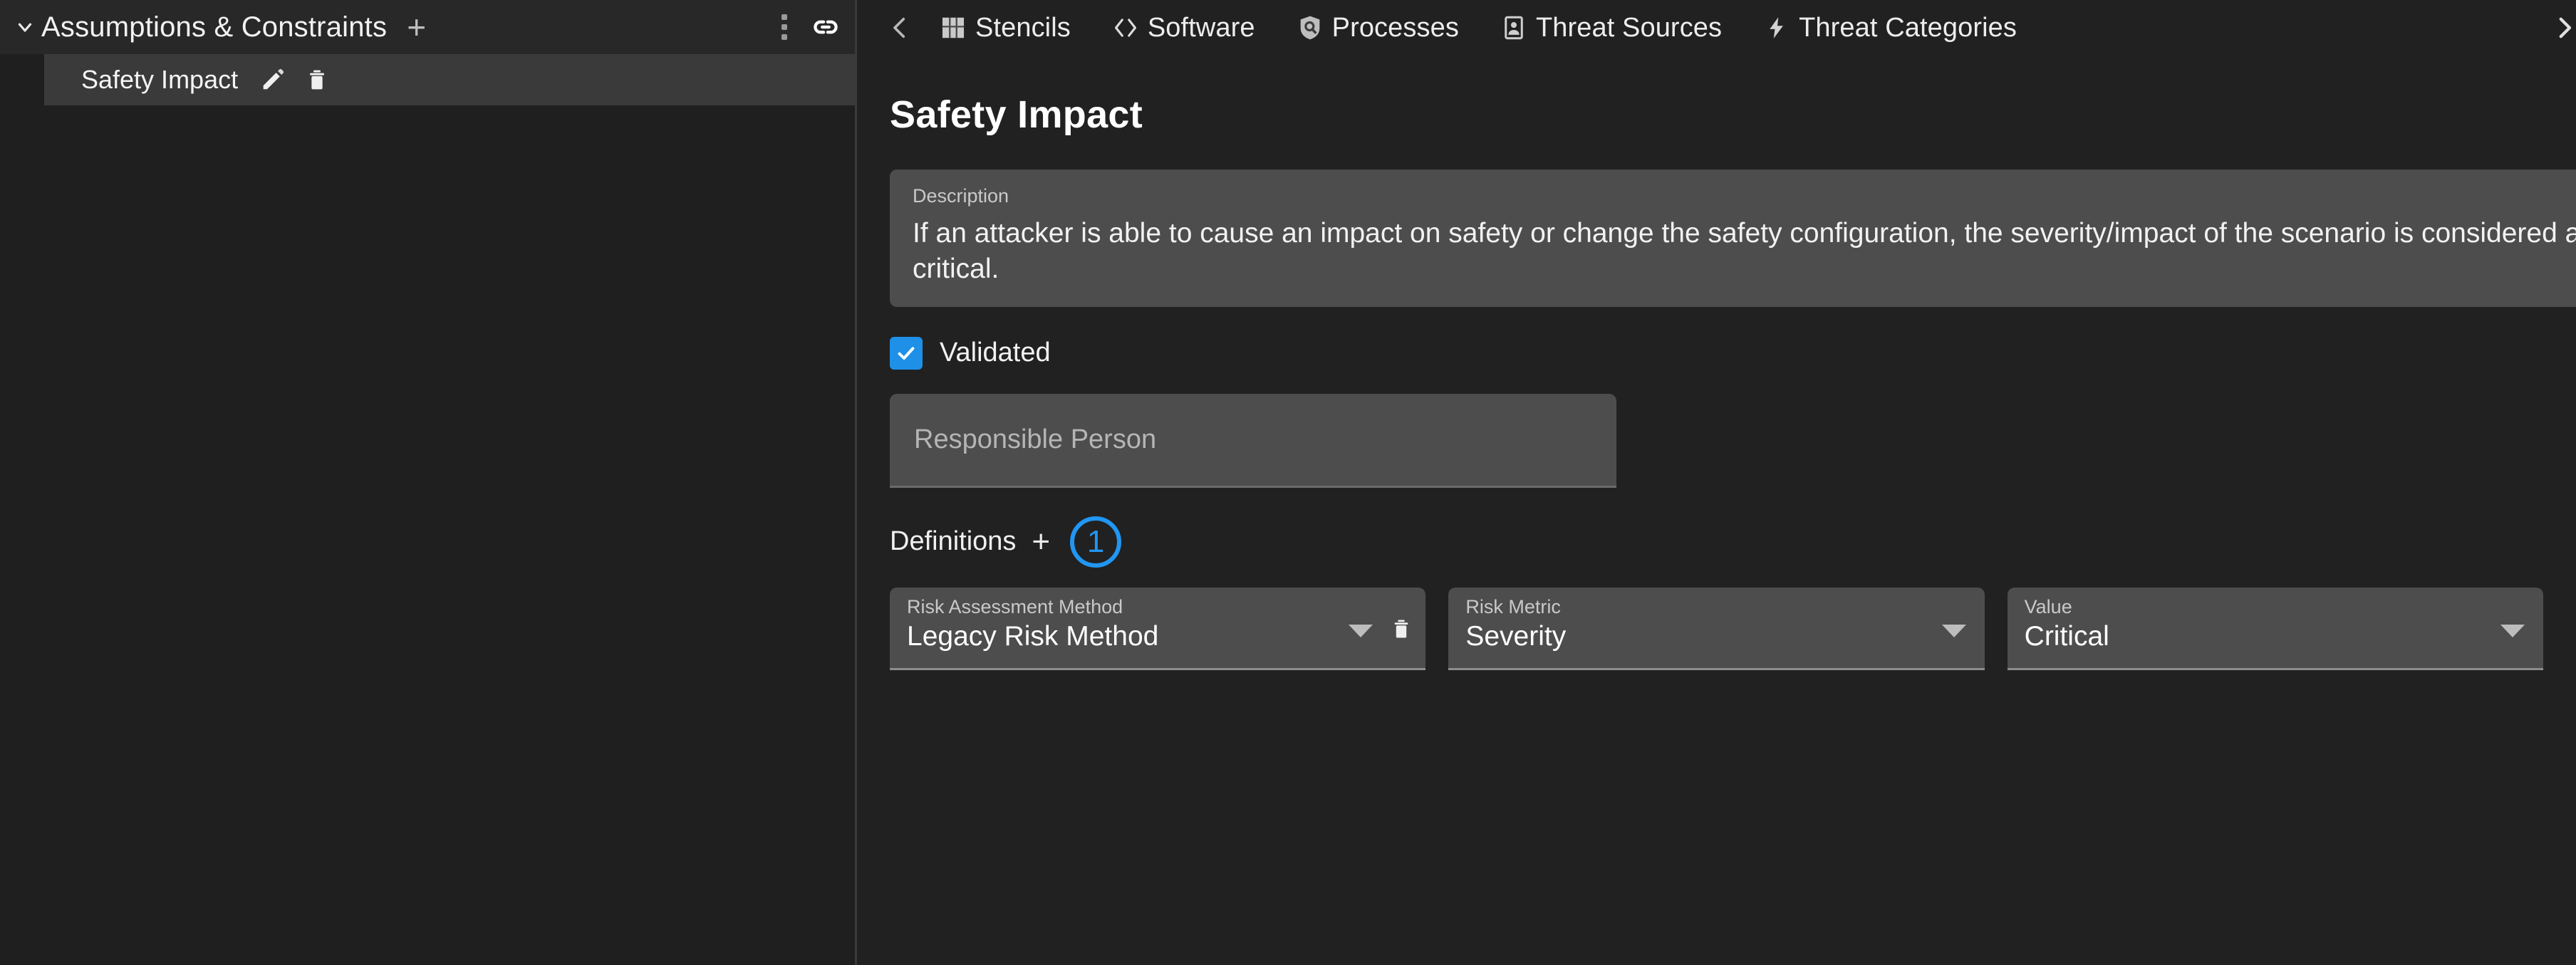  What do you see at coordinates (1716, 542) in the screenshot?
I see `definitions-header: Definitions + 1` at bounding box center [1716, 542].